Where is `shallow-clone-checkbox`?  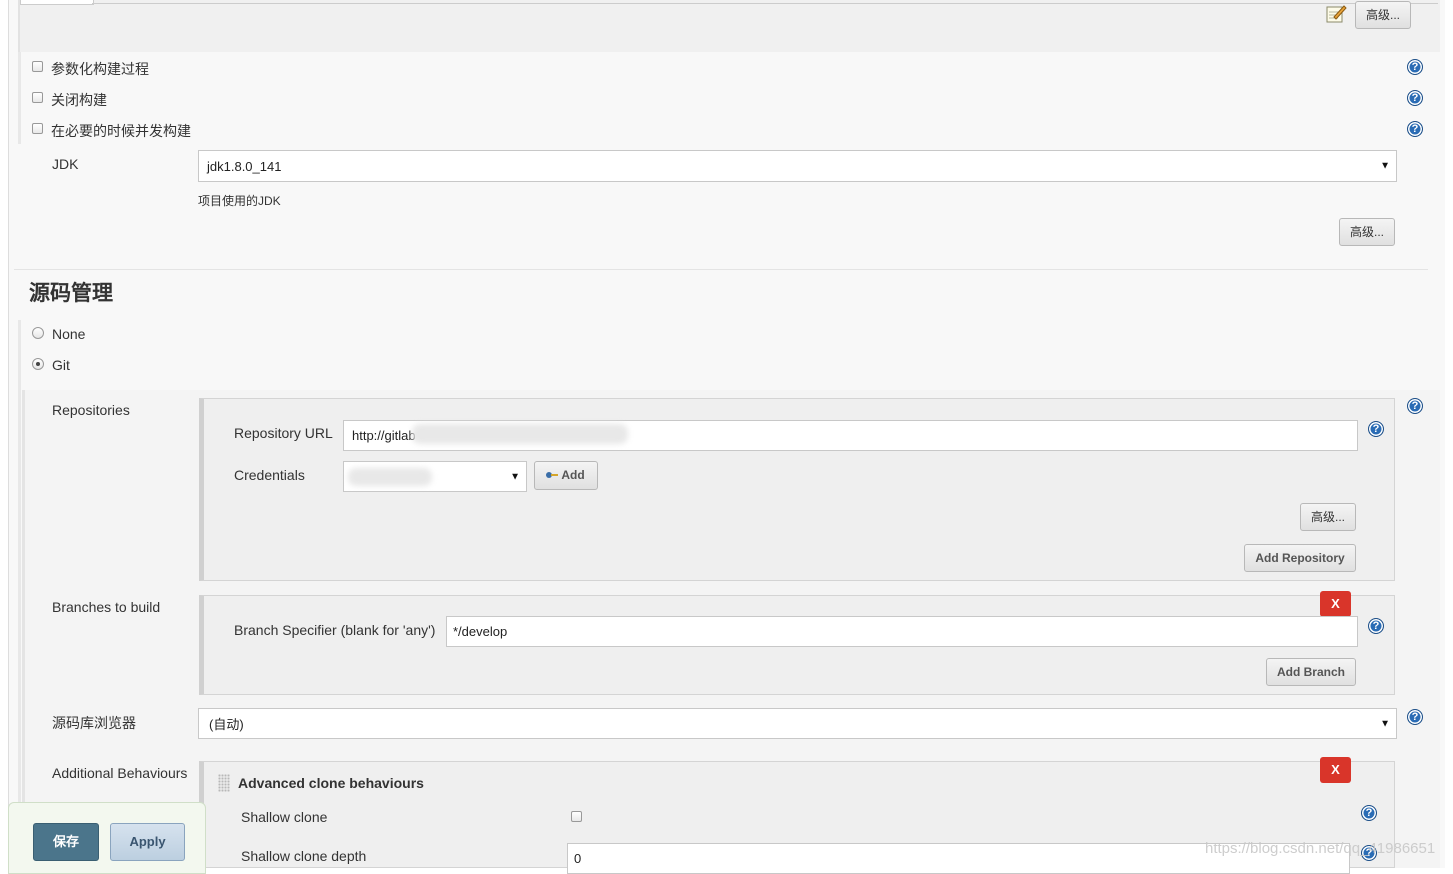
shallow-clone-checkbox is located at coordinates (576, 816).